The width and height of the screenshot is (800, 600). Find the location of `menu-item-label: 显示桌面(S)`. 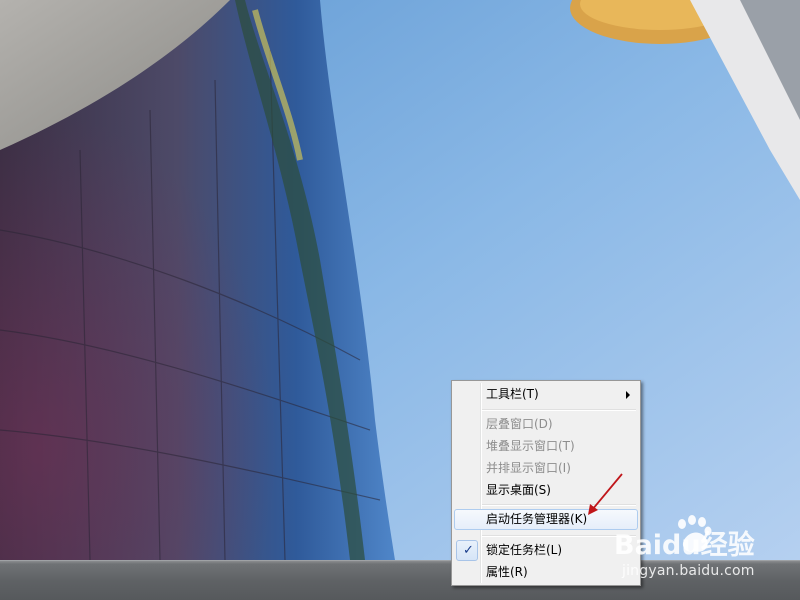

menu-item-label: 显示桌面(S) is located at coordinates (518, 490).